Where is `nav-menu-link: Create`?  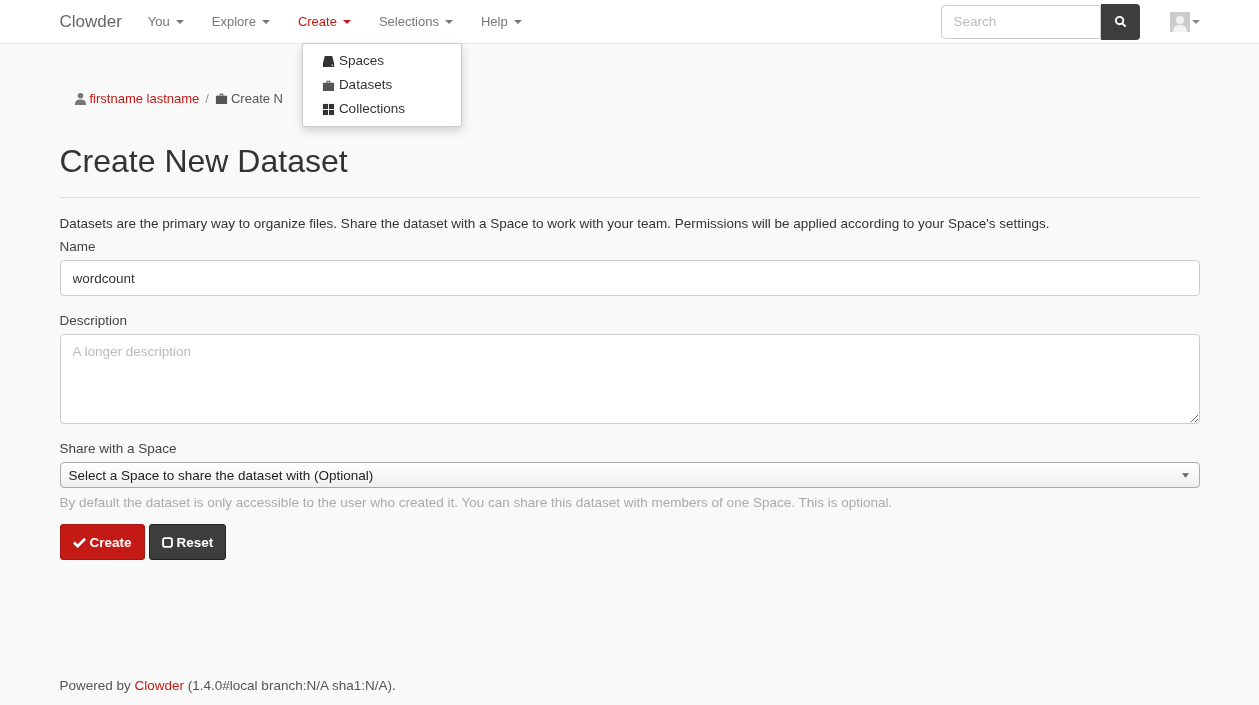
nav-menu-link: Create is located at coordinates (324, 21).